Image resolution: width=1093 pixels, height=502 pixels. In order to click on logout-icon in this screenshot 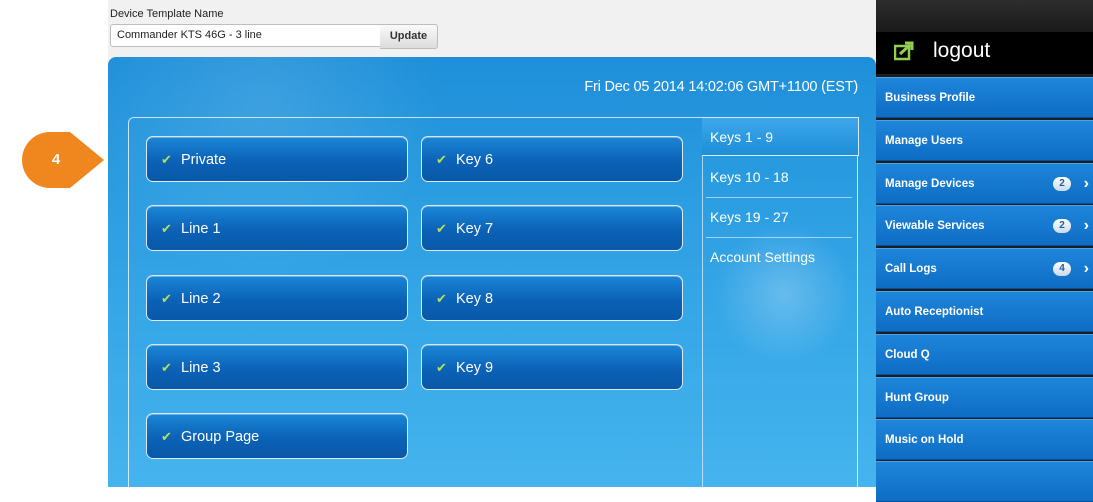, I will do `click(904, 51)`.